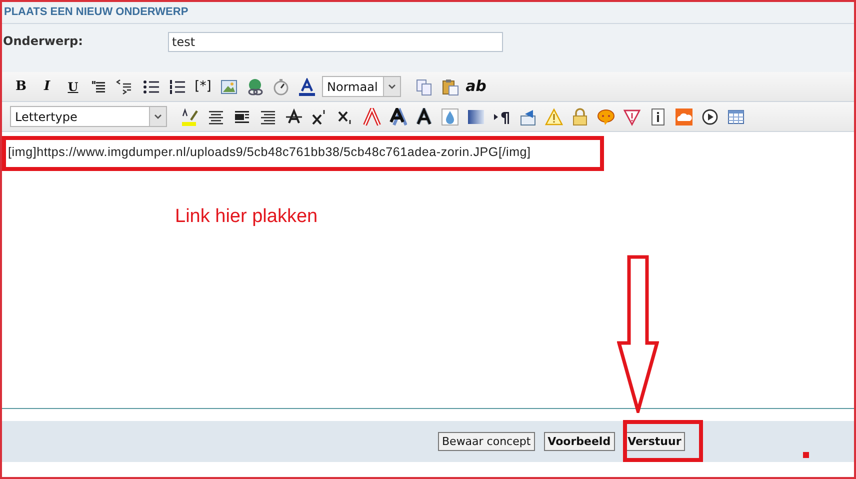  I want to click on numbered-list-icon, so click(177, 87).